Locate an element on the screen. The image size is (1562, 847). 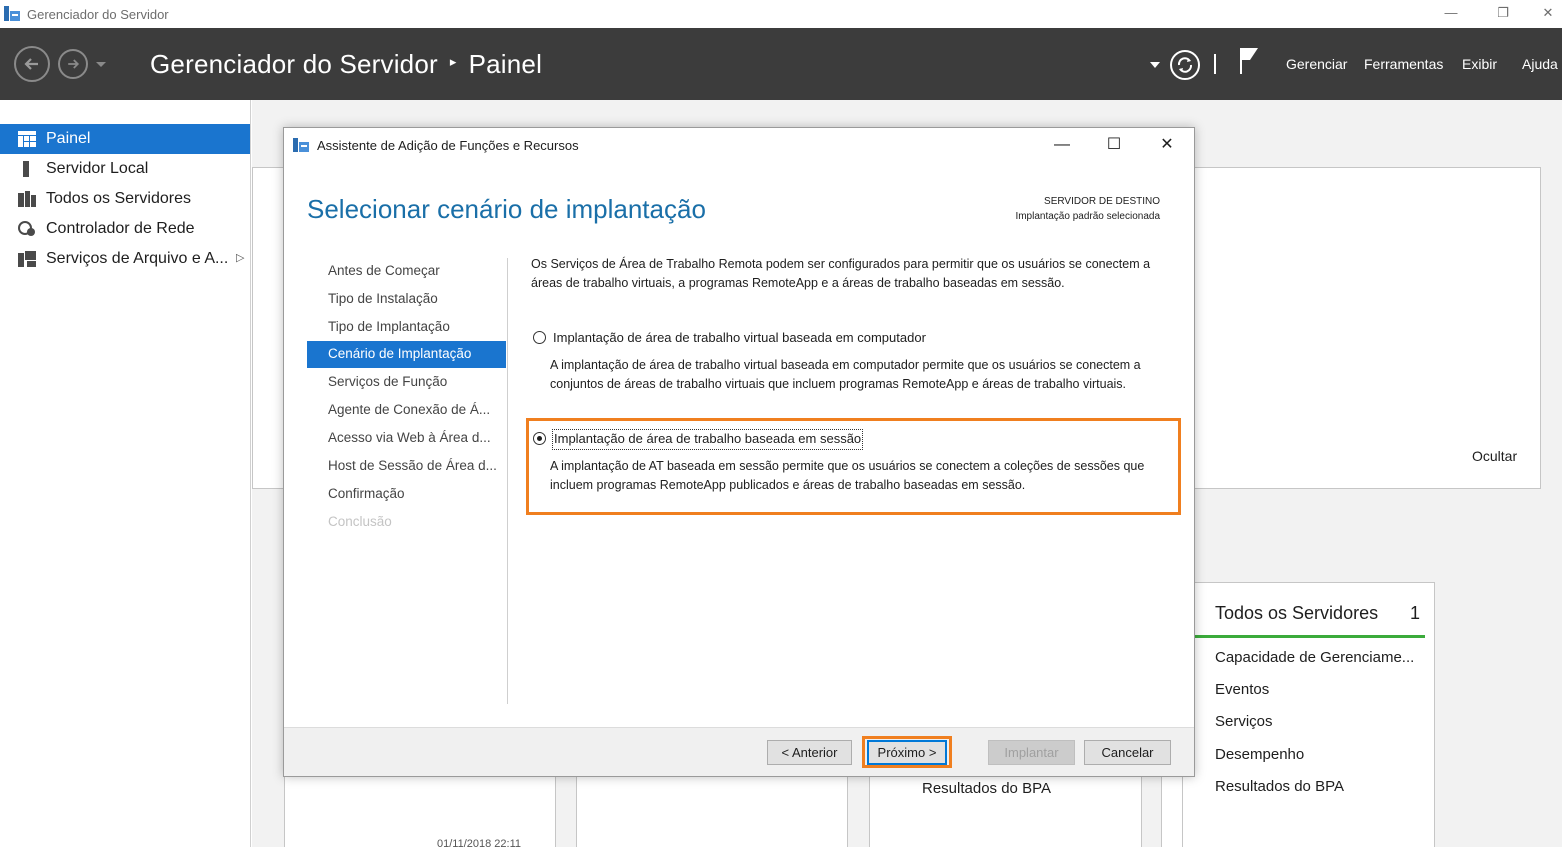
step-deployment-scenario: Cenário de Implantação is located at coordinates (406, 354).